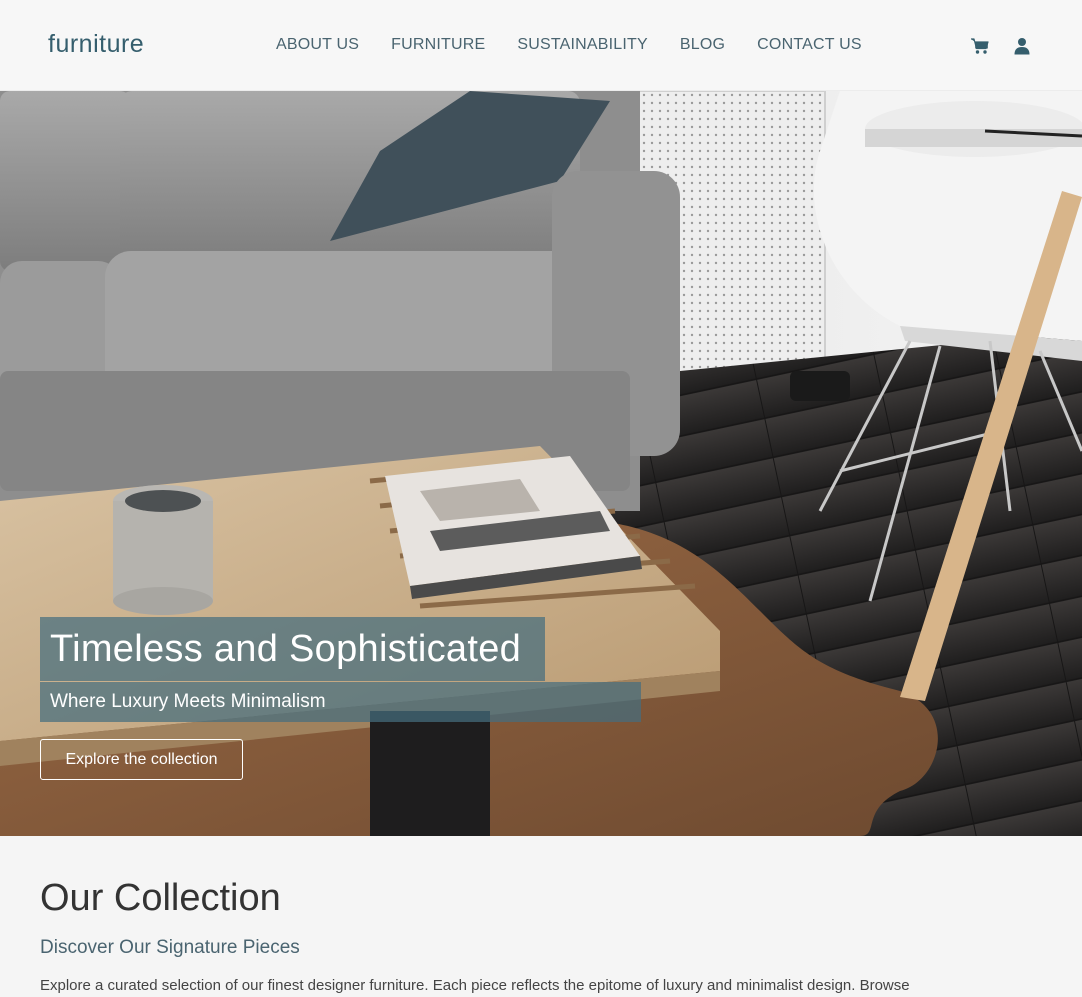 The width and height of the screenshot is (1082, 997). I want to click on nav-sustainability: SUSTAINABILITY, so click(582, 45).